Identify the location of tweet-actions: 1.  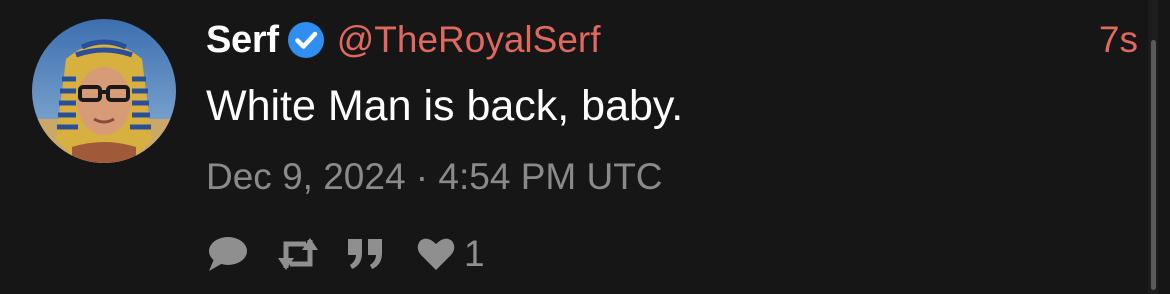
(345, 254).